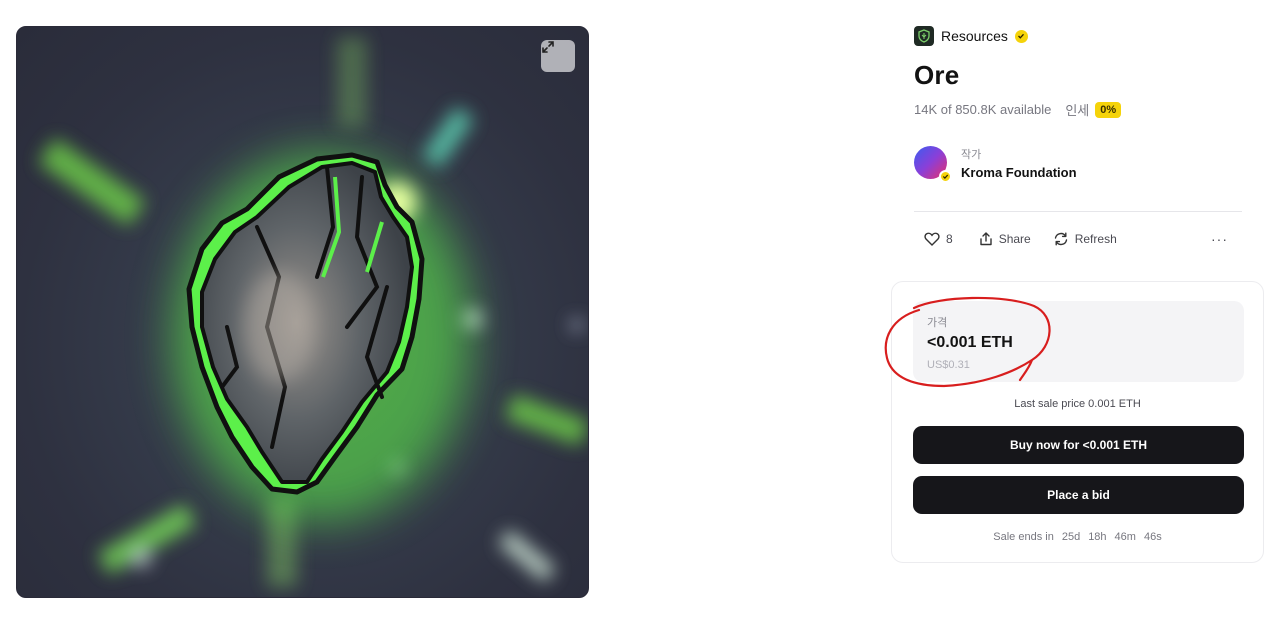 This screenshot has height=627, width=1280. What do you see at coordinates (548, 47) in the screenshot?
I see `expand-icon` at bounding box center [548, 47].